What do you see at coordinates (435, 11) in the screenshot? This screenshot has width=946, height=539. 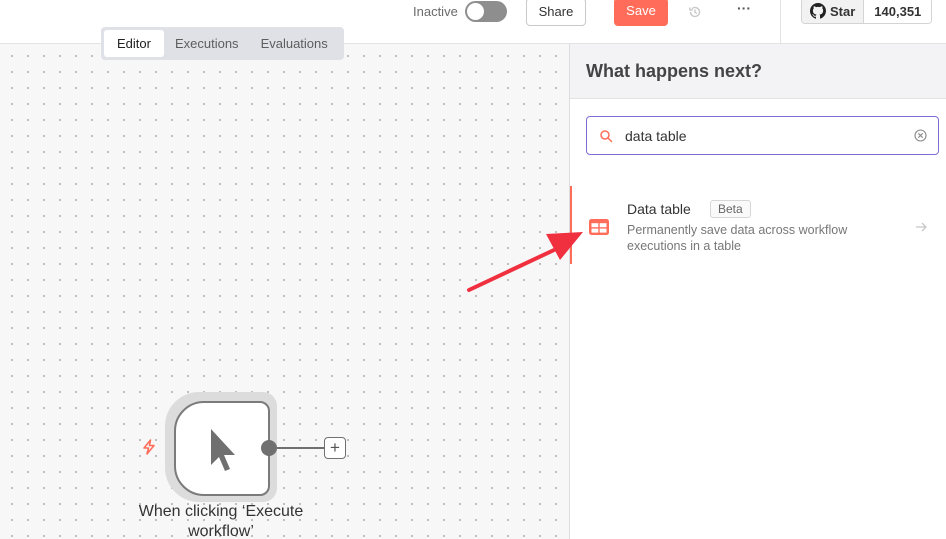 I see `active-toggle-label: Inactive` at bounding box center [435, 11].